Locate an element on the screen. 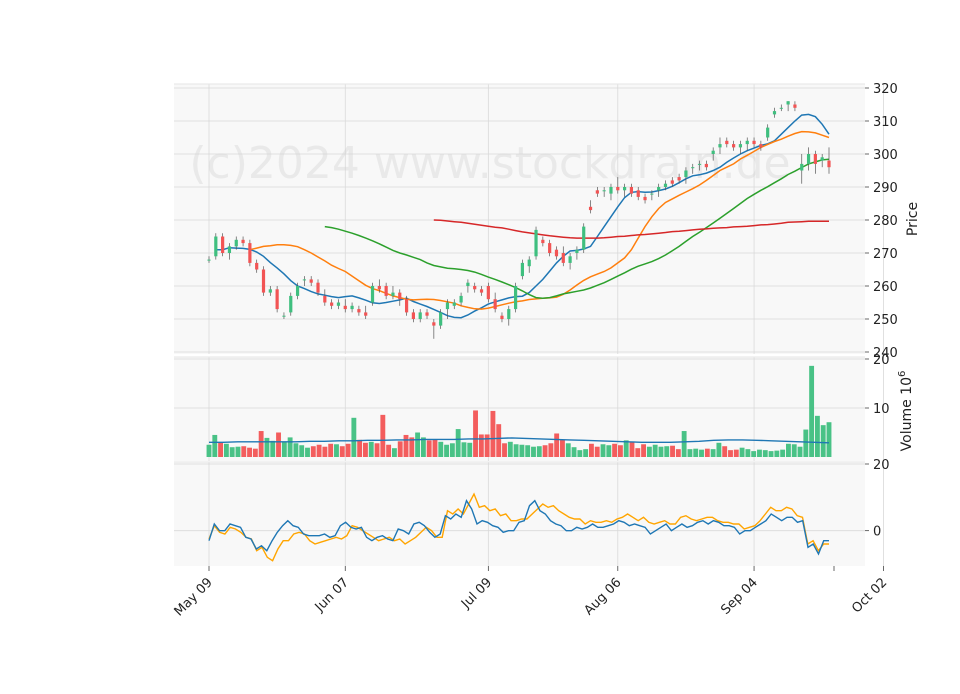 This screenshot has width=960, height=694. price-tick-label: 260 is located at coordinates (885, 287).